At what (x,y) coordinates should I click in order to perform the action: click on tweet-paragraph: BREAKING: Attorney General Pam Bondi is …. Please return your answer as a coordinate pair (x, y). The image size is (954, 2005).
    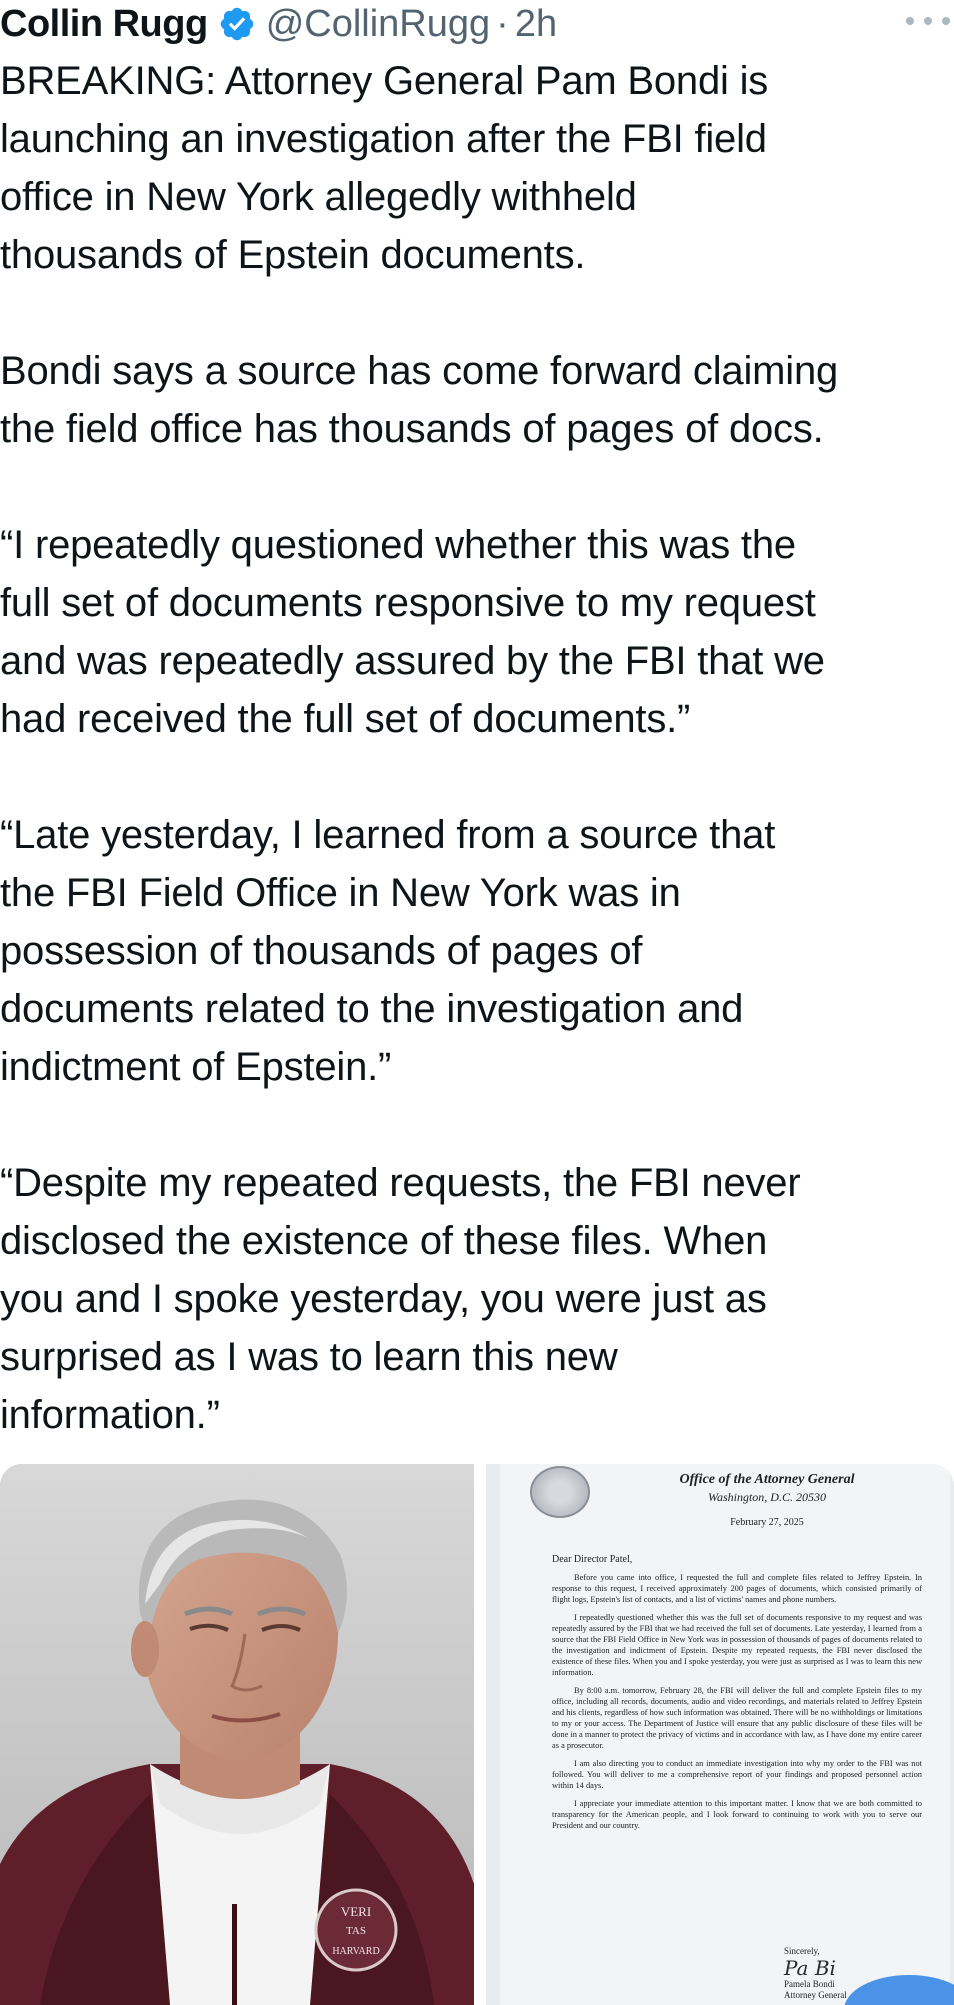
    Looking at the image, I should click on (384, 168).